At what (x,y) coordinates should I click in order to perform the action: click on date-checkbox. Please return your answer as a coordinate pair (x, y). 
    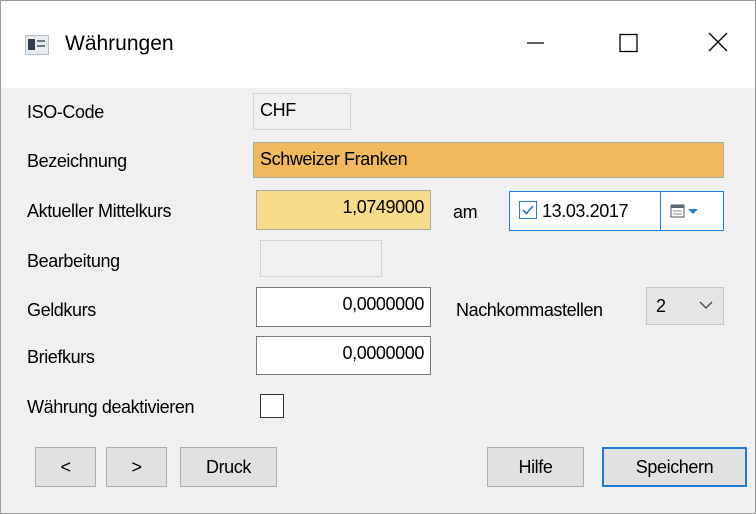
    Looking at the image, I should click on (528, 210).